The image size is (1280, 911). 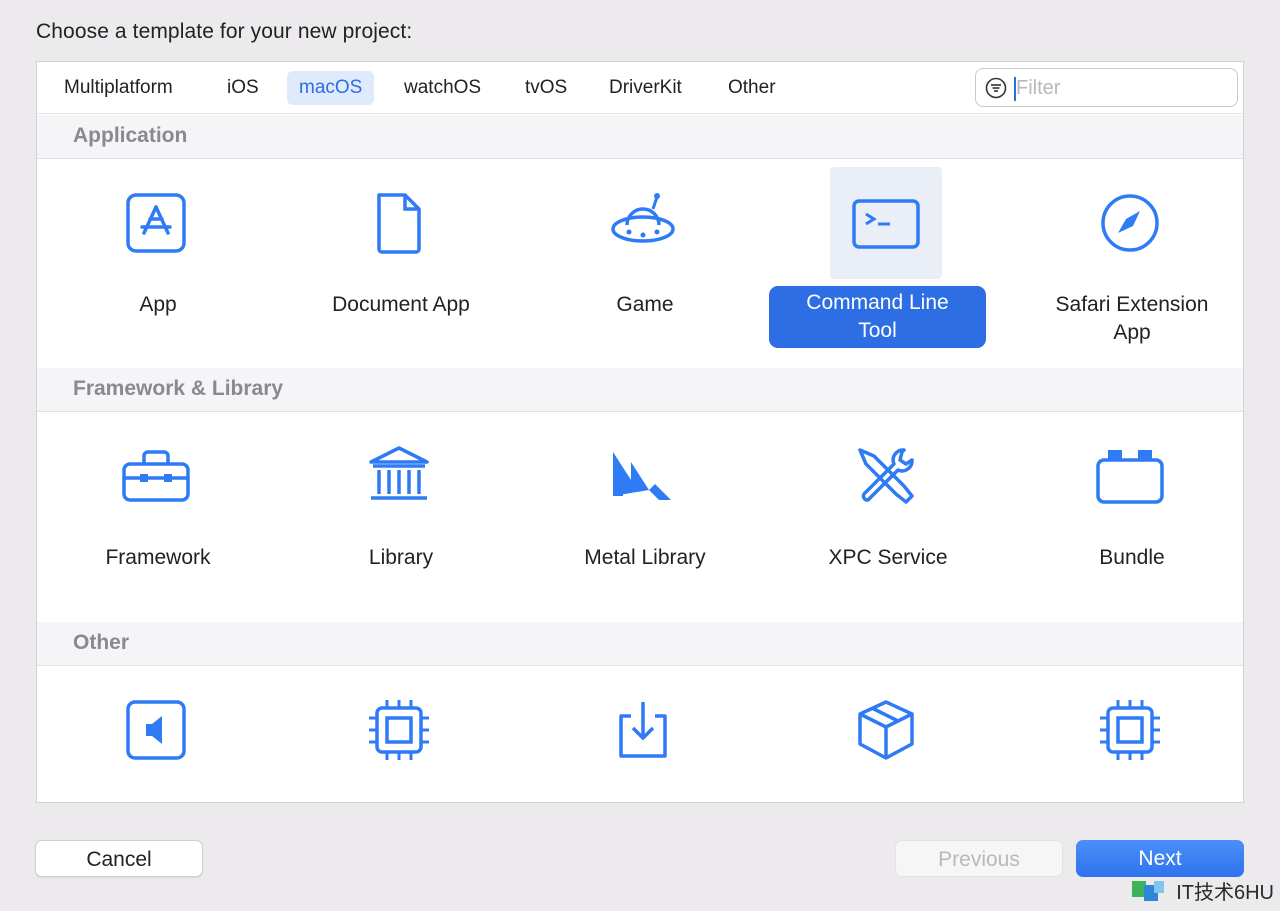 I want to click on tab-ios: iOS, so click(x=243, y=88).